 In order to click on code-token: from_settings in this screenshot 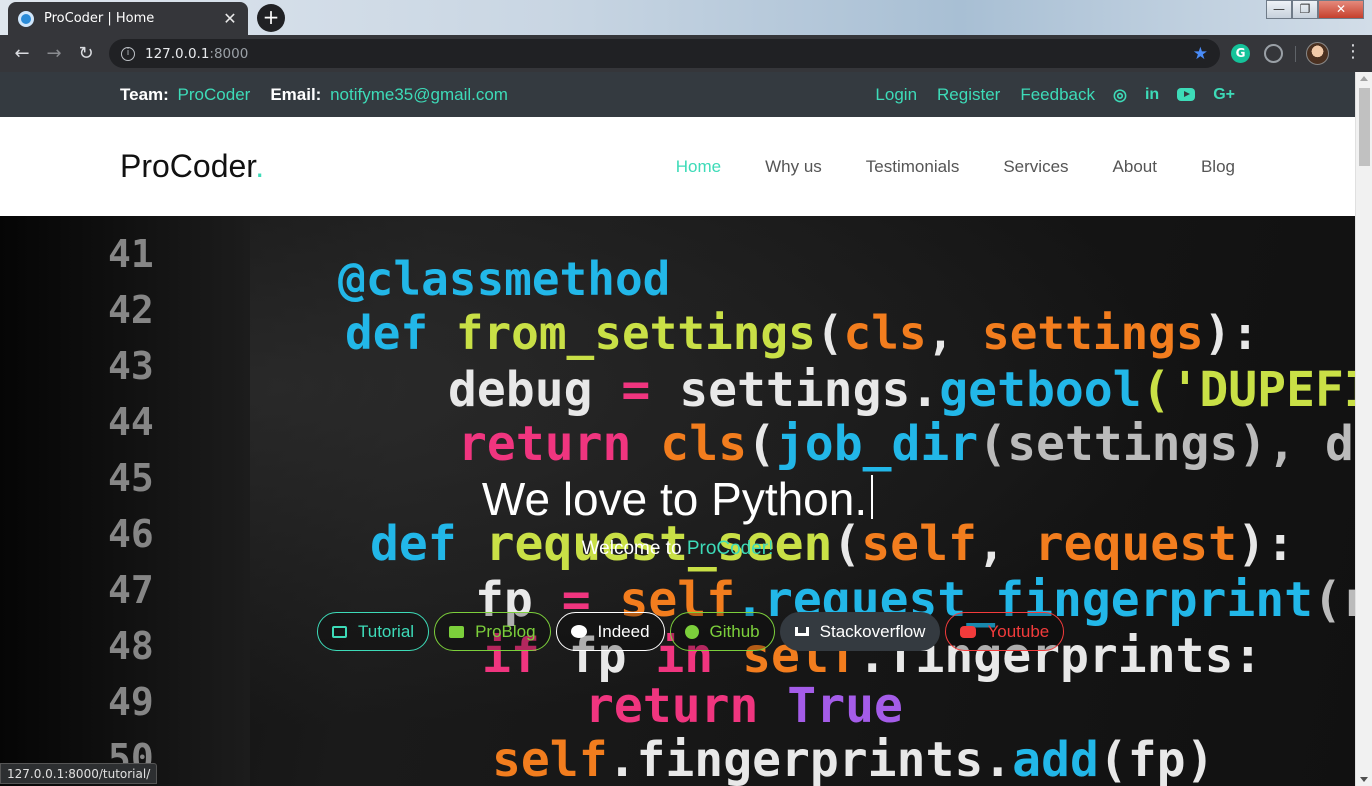, I will do `click(635, 333)`.